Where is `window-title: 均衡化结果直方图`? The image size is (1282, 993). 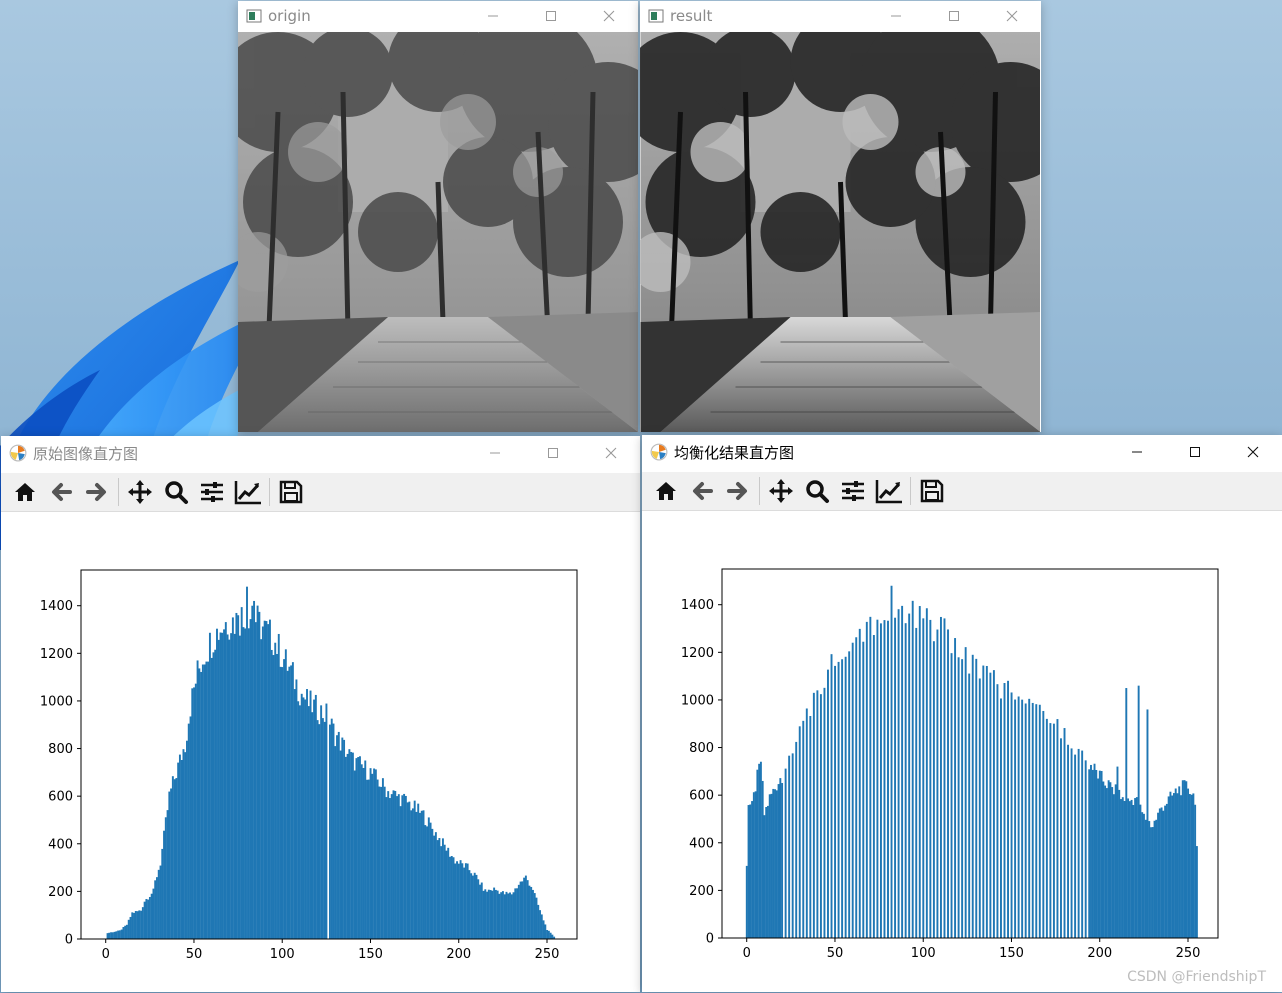 window-title: 均衡化结果直方图 is located at coordinates (734, 452).